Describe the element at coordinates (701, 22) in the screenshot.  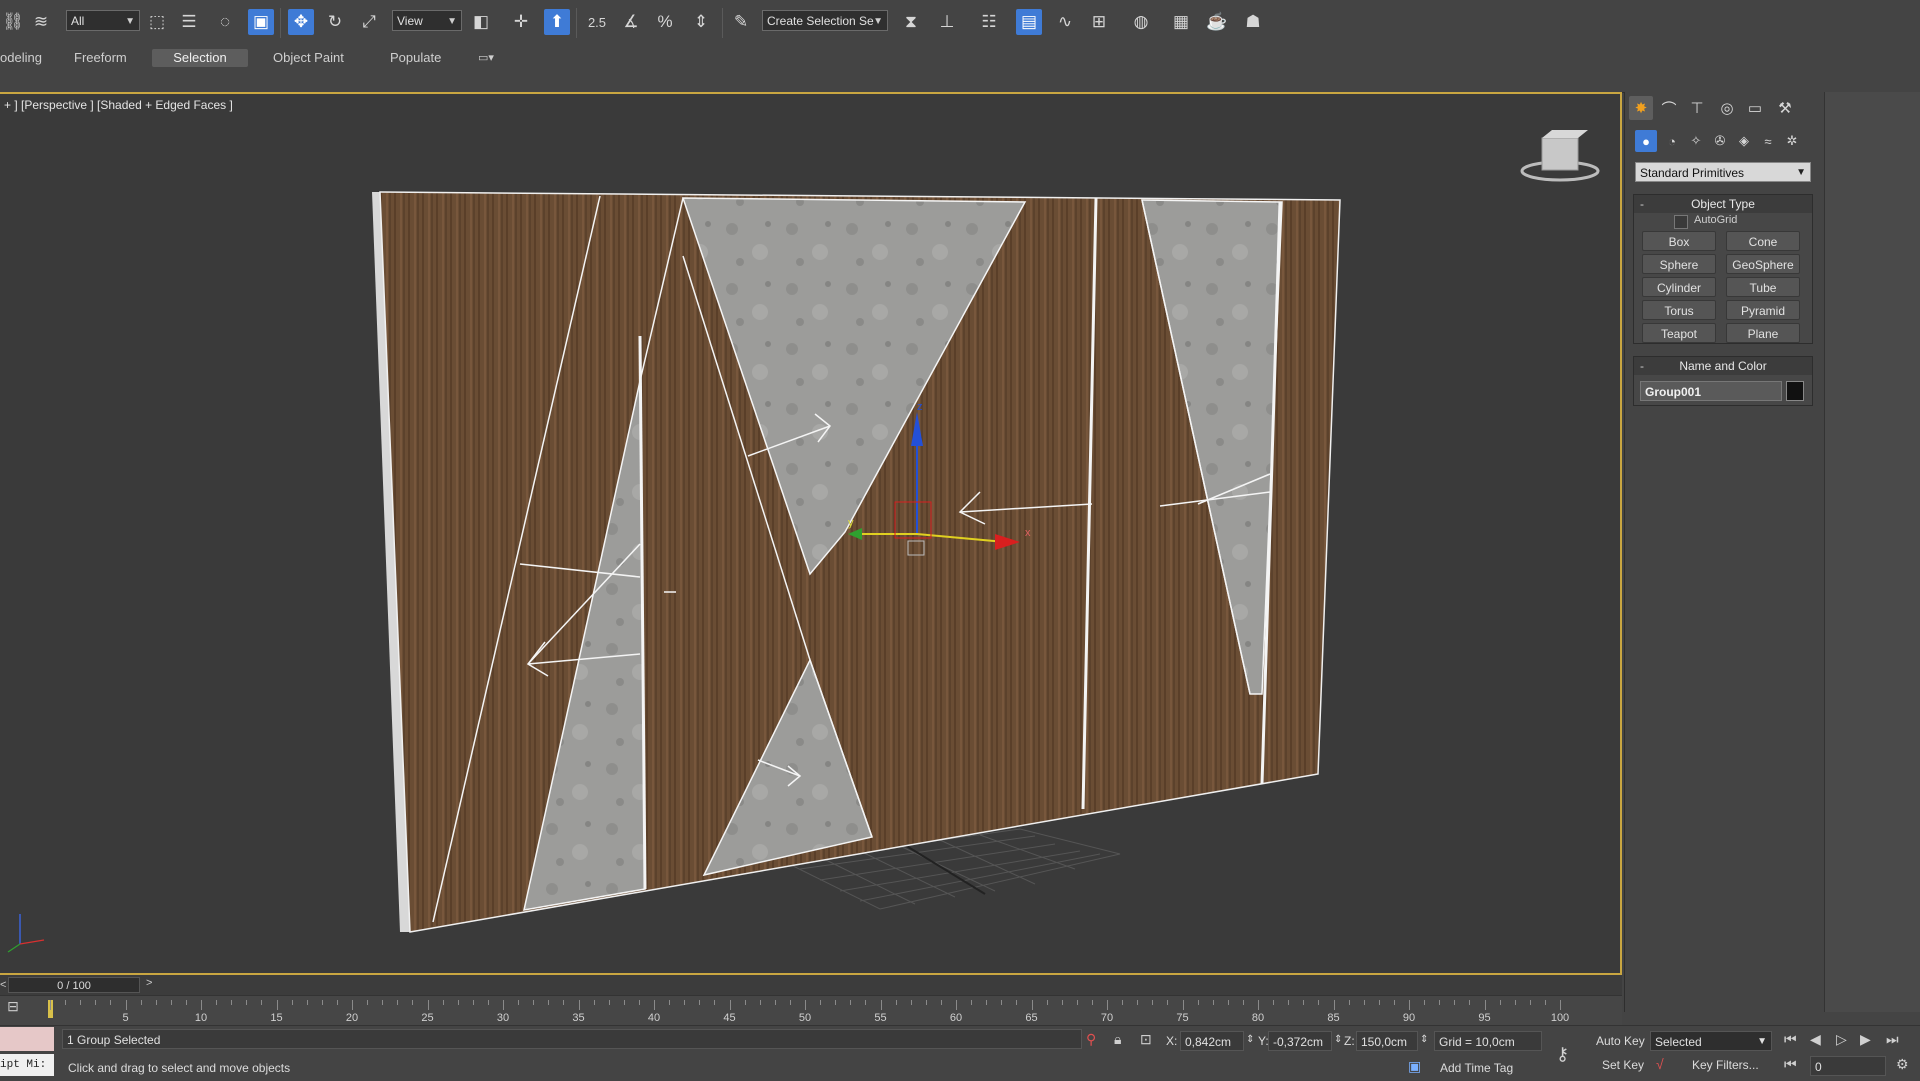
I see `spinner-snap-icon: ⇕` at that location.